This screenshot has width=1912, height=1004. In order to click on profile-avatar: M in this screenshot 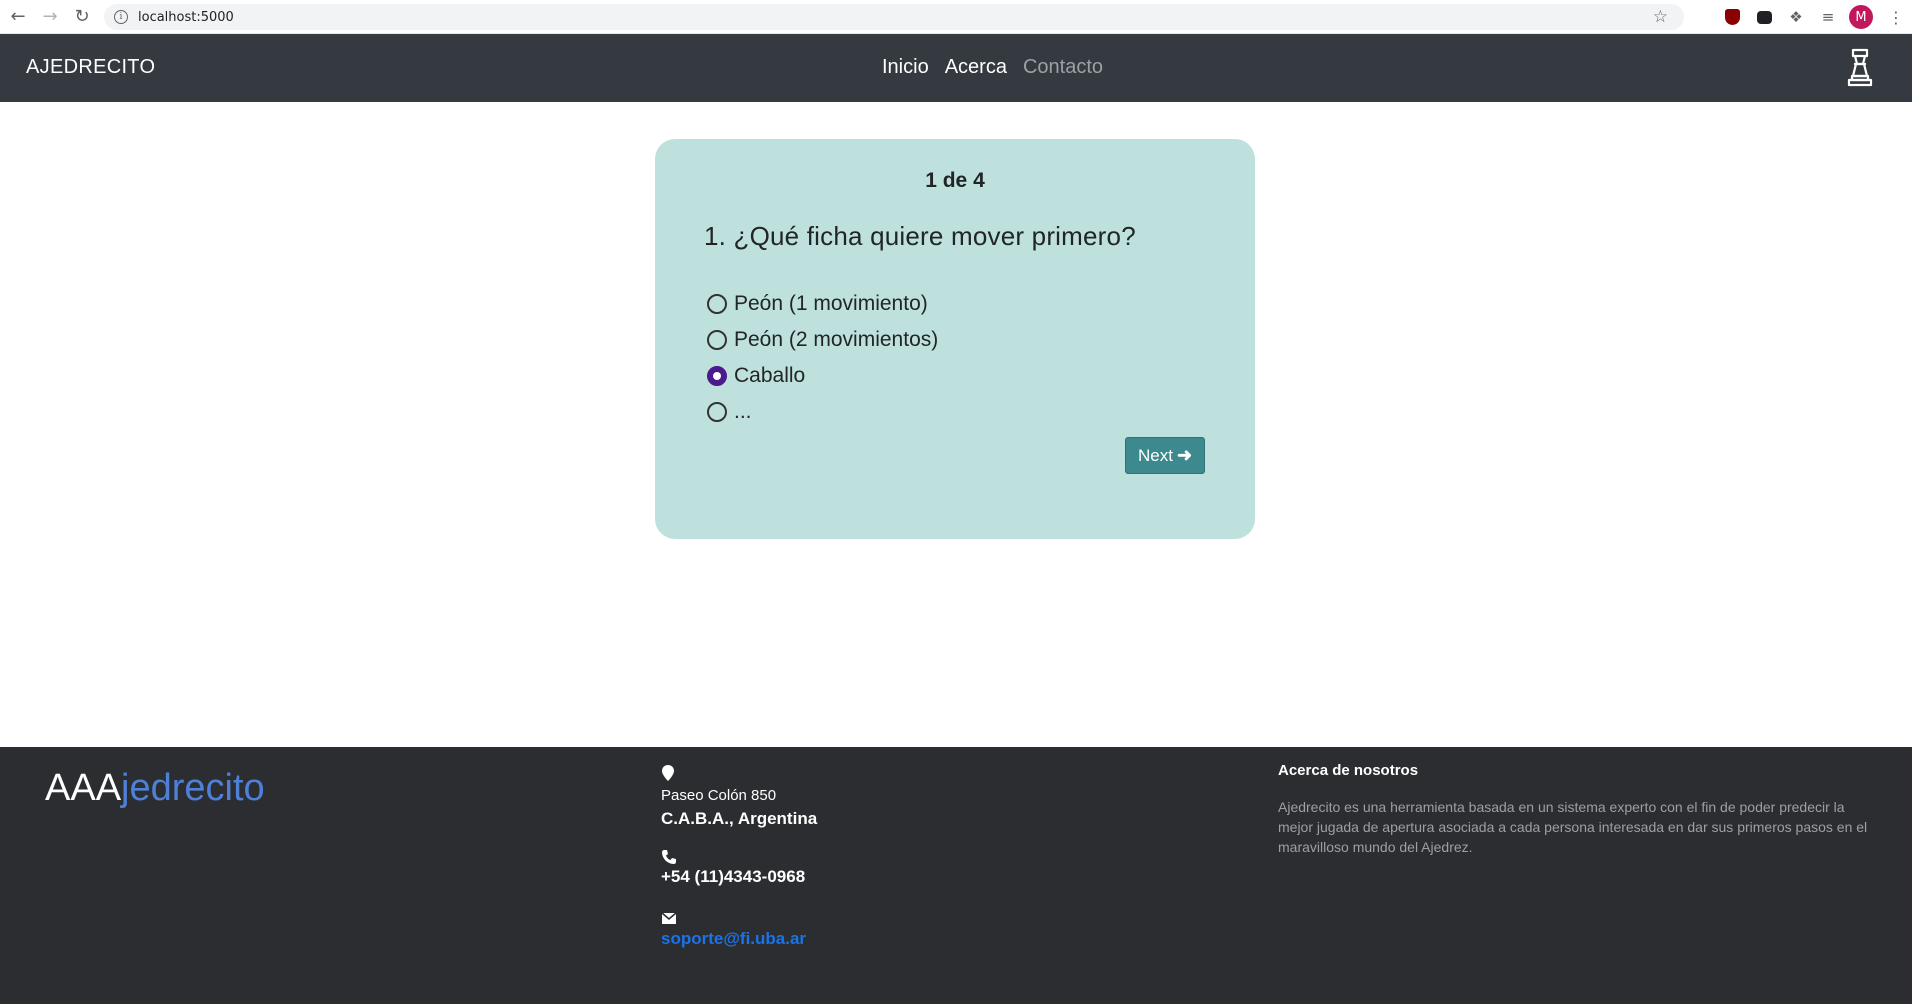, I will do `click(1861, 17)`.